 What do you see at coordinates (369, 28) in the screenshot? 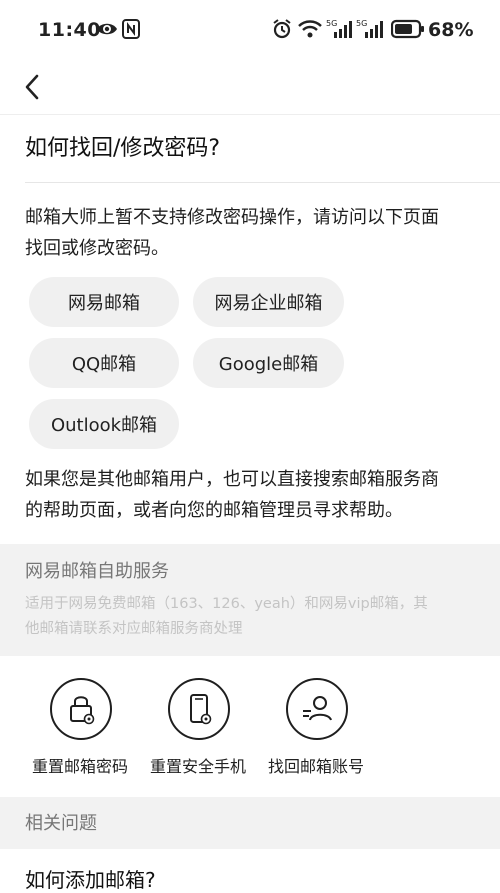
I see `signal-icon-2: 5G` at bounding box center [369, 28].